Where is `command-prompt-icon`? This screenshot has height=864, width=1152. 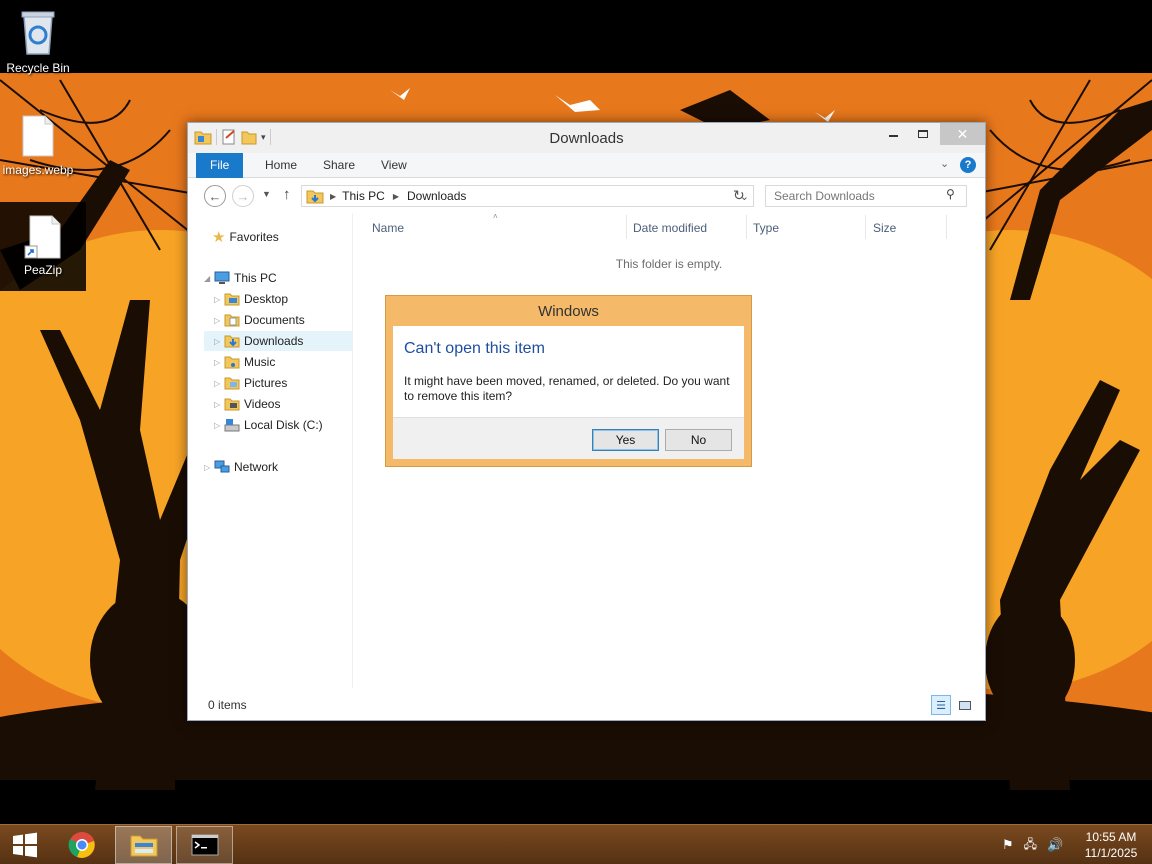
command-prompt-icon is located at coordinates (204, 845).